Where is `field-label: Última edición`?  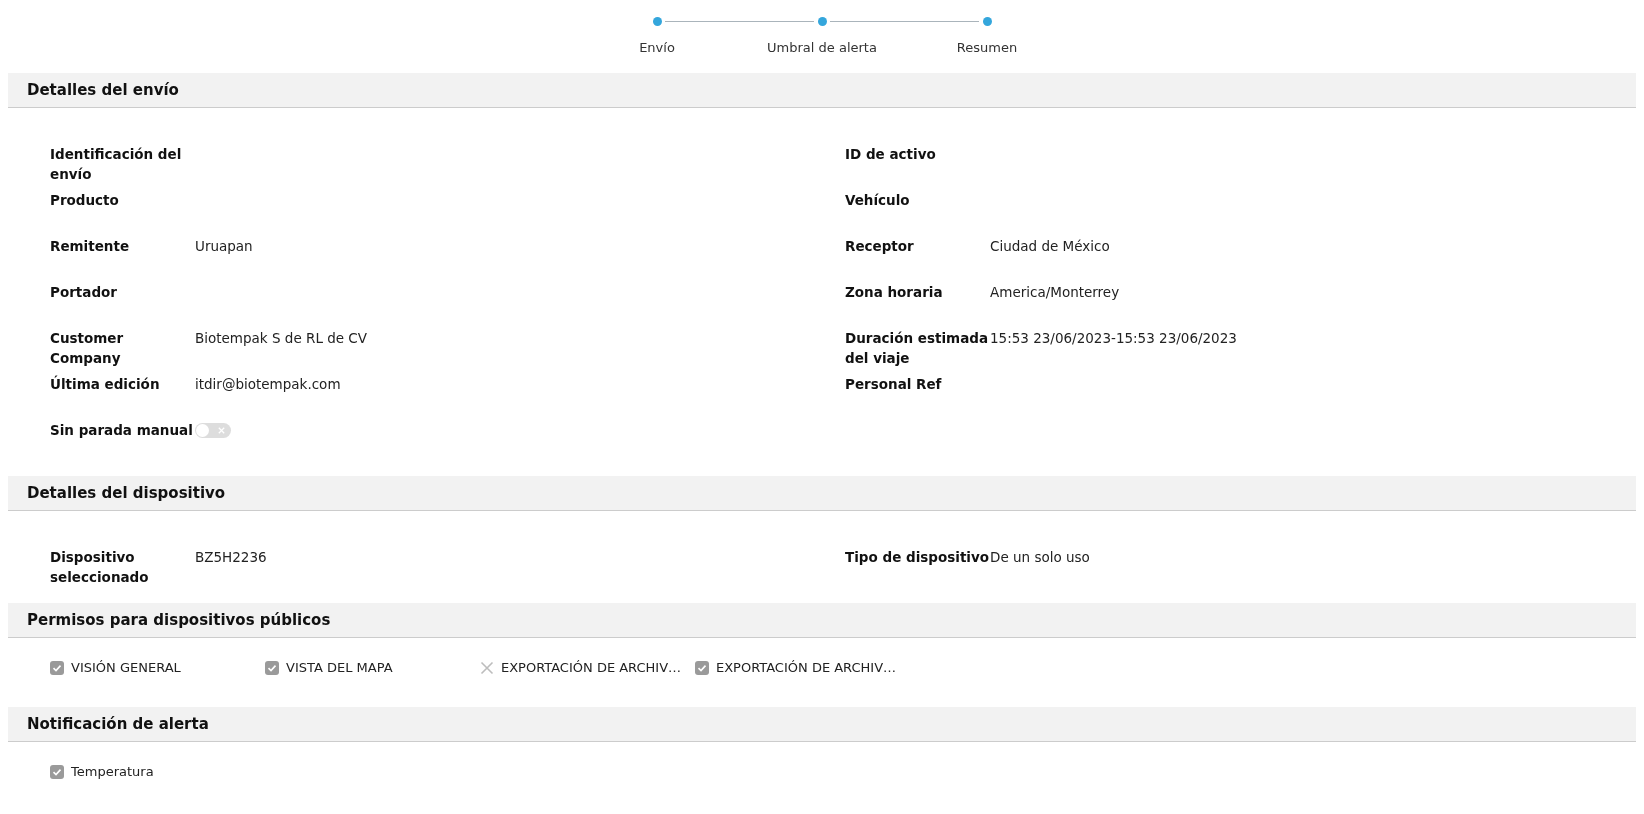
field-label: Última edición is located at coordinates (105, 384).